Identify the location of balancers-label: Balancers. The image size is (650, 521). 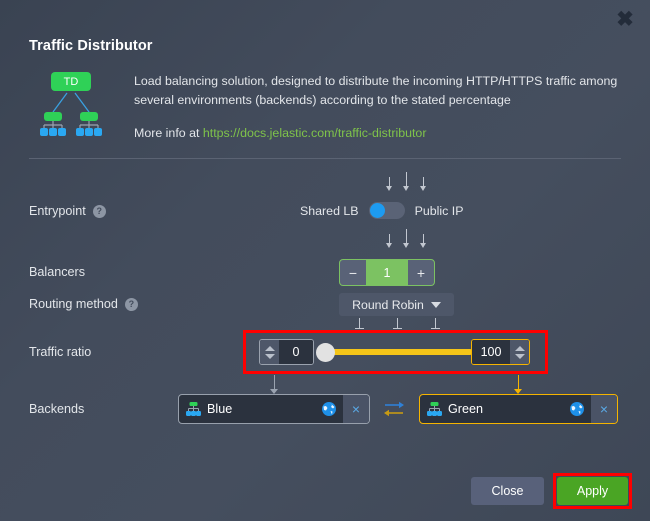
(57, 272).